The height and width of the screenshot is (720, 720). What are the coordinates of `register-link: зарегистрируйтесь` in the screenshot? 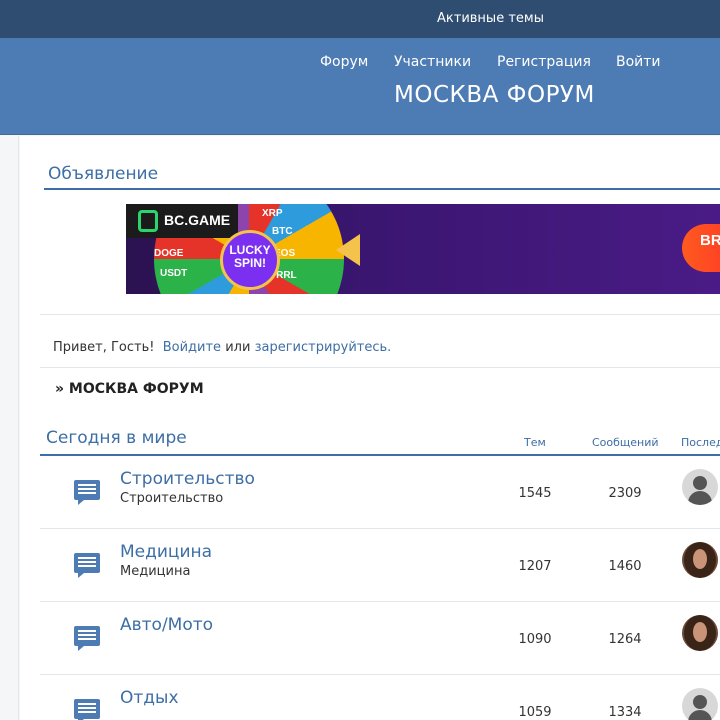 It's located at (321, 347).